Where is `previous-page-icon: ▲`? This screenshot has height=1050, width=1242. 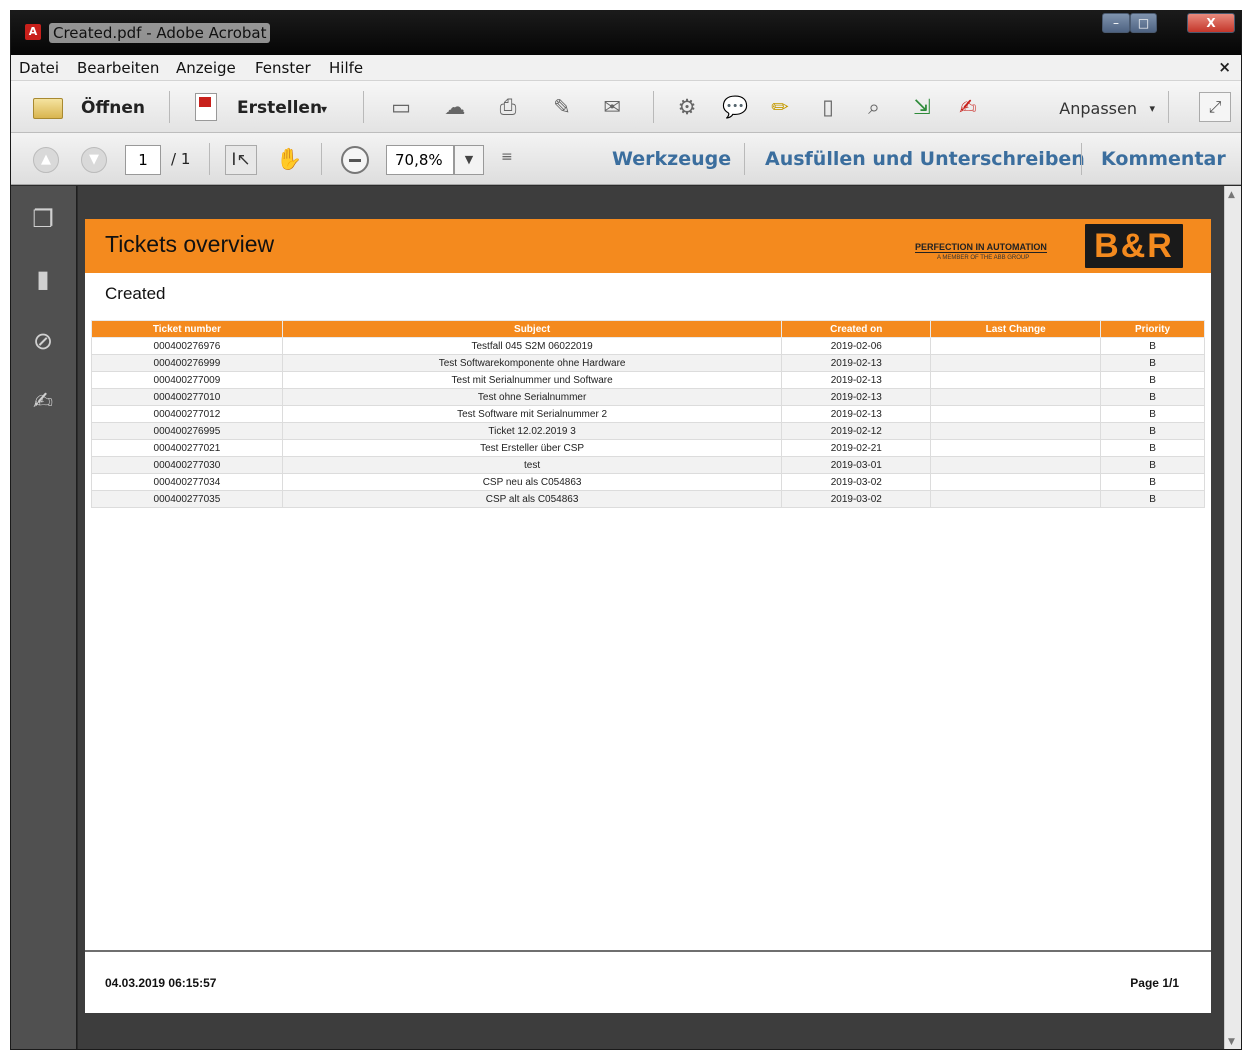 previous-page-icon: ▲ is located at coordinates (46, 160).